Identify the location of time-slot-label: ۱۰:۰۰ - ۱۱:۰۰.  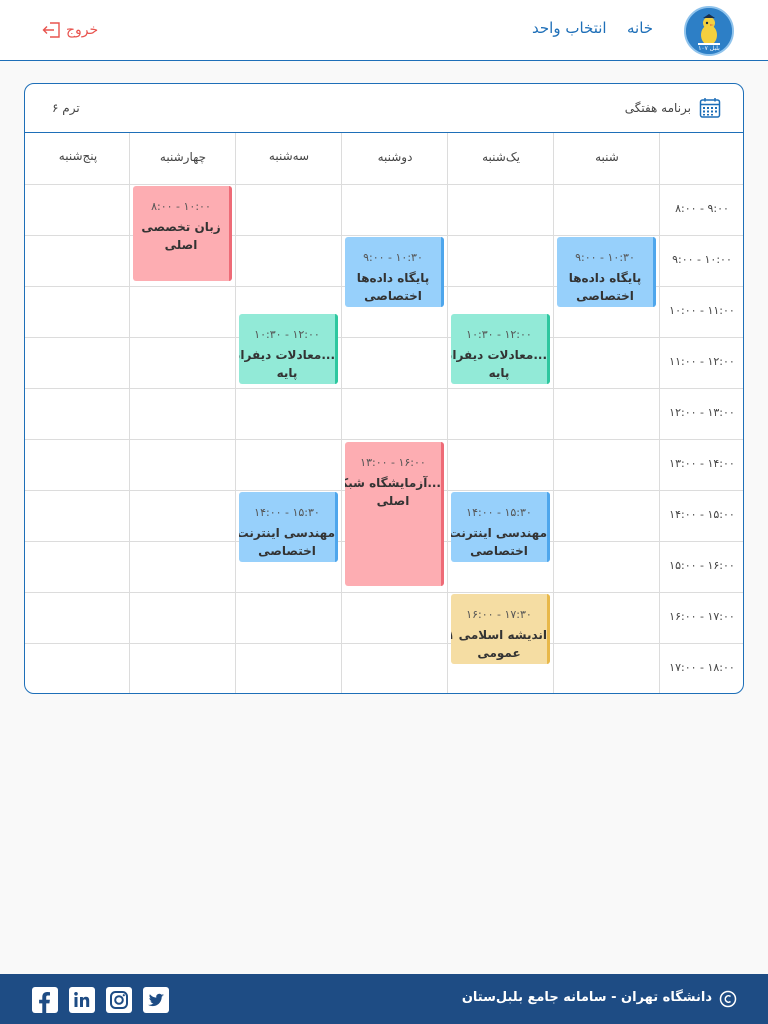
(702, 310).